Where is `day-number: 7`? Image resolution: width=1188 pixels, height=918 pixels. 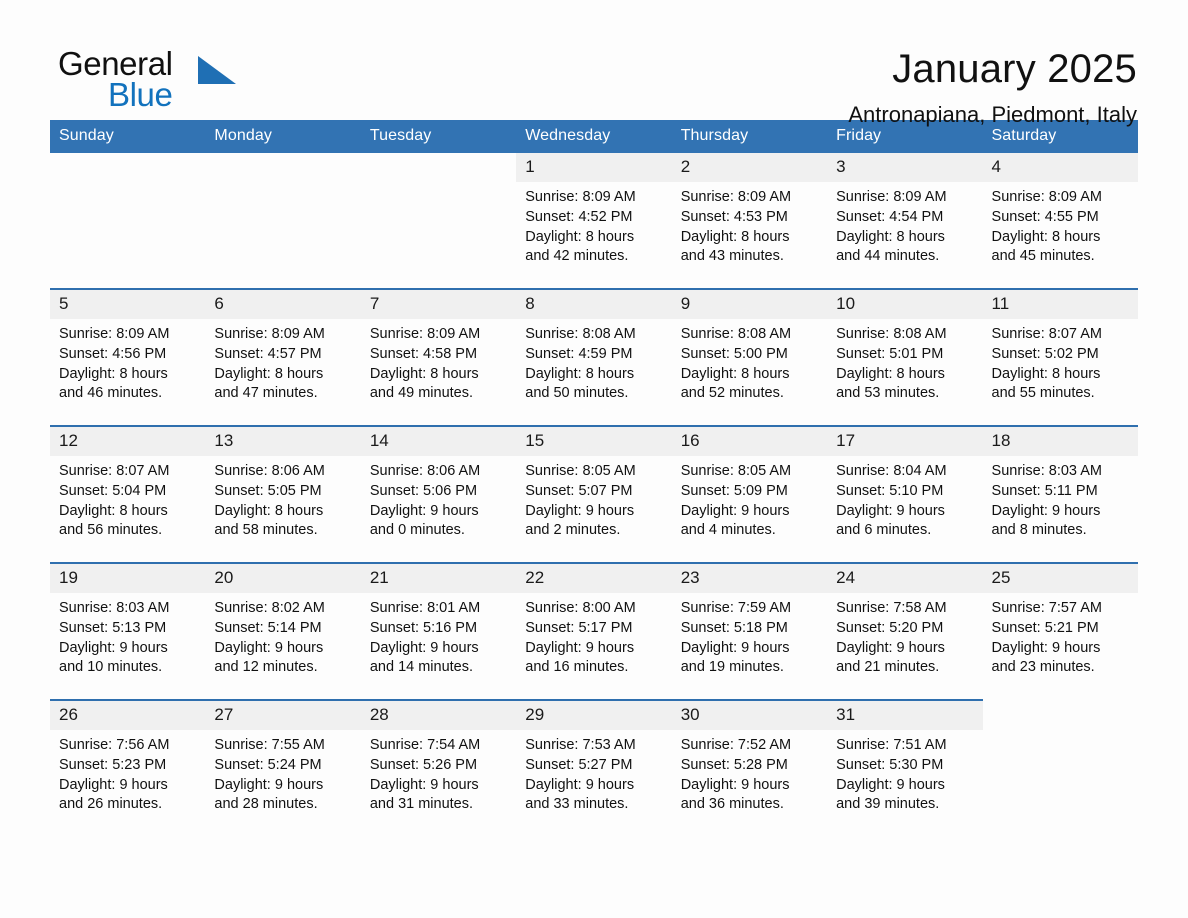
day-number: 7 is located at coordinates (438, 304).